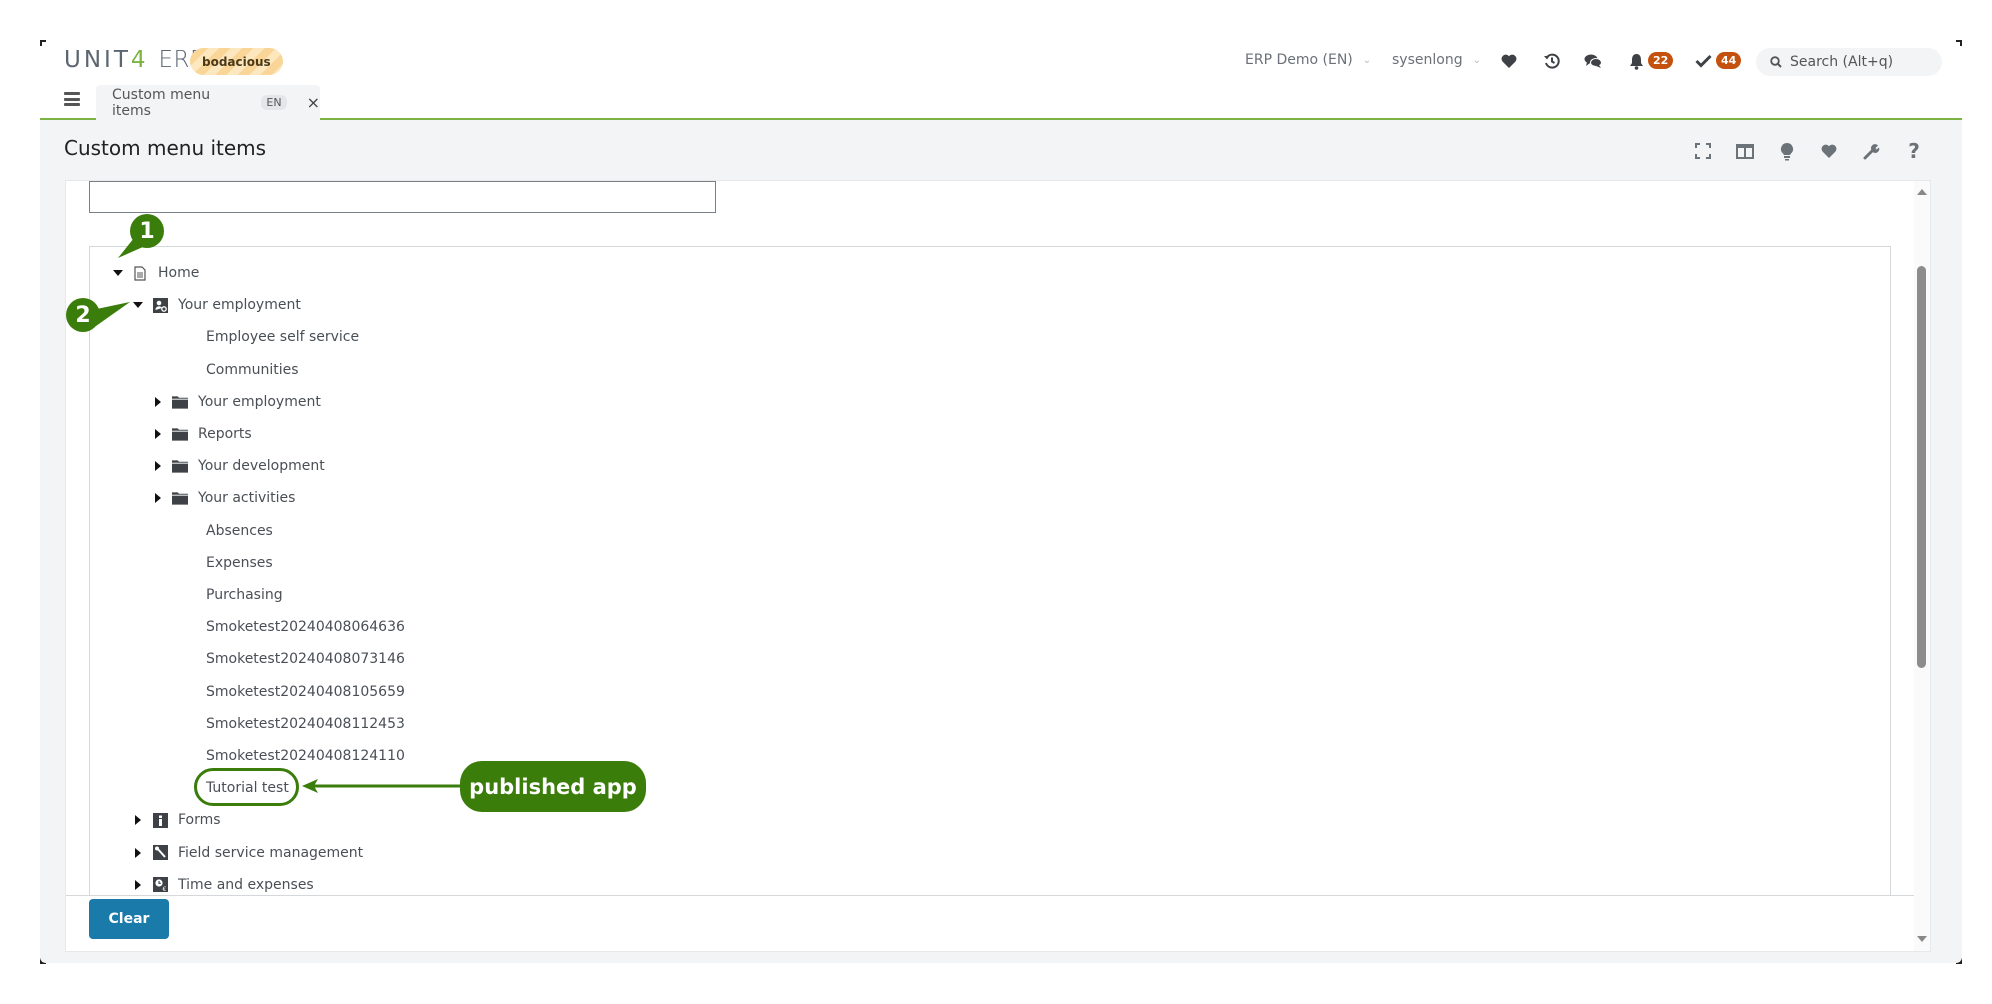 The width and height of the screenshot is (1992, 1004). I want to click on callout-2: 2, so click(83, 315).